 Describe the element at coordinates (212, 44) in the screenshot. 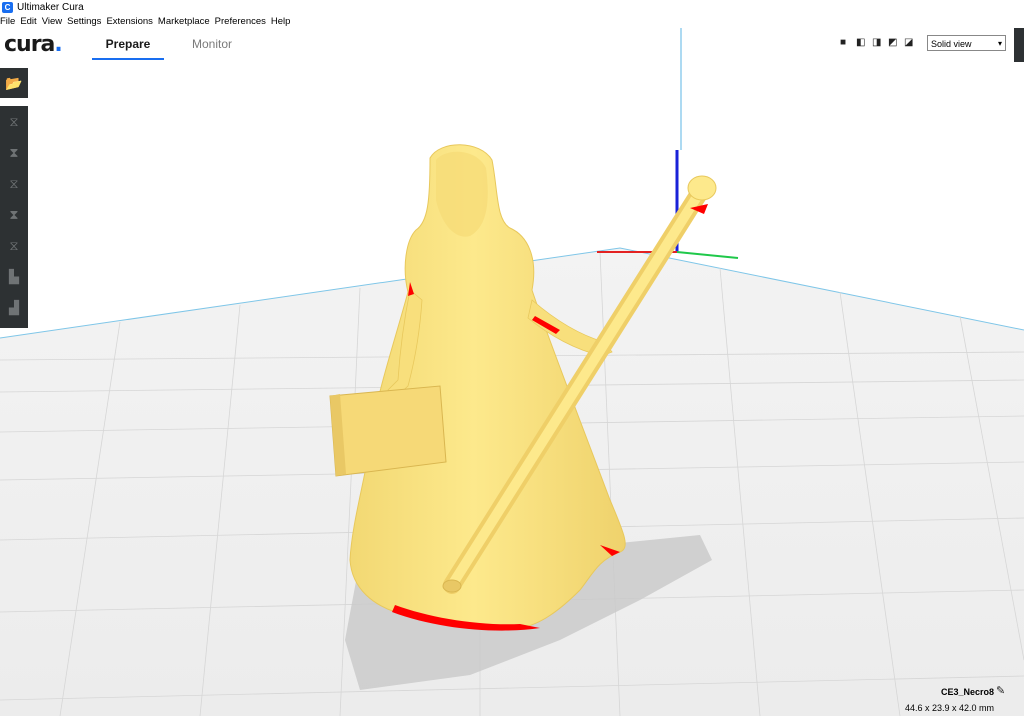

I see `tab-monitor: Monitor` at that location.